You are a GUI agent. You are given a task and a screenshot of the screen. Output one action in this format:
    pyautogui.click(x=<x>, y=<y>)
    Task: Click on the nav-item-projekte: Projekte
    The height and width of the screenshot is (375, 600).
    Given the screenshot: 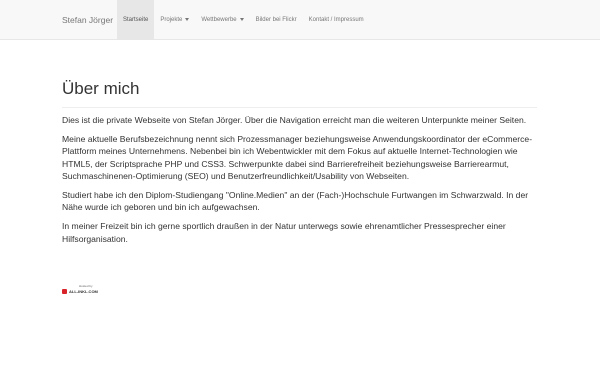 What is the action you would take?
    pyautogui.click(x=174, y=20)
    